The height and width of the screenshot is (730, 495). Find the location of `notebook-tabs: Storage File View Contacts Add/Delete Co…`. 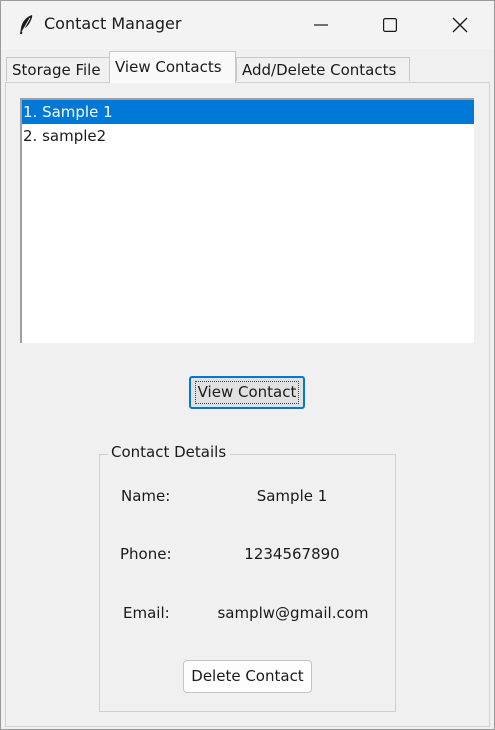

notebook-tabs: Storage File View Contacts Add/Delete Co… is located at coordinates (247, 66).